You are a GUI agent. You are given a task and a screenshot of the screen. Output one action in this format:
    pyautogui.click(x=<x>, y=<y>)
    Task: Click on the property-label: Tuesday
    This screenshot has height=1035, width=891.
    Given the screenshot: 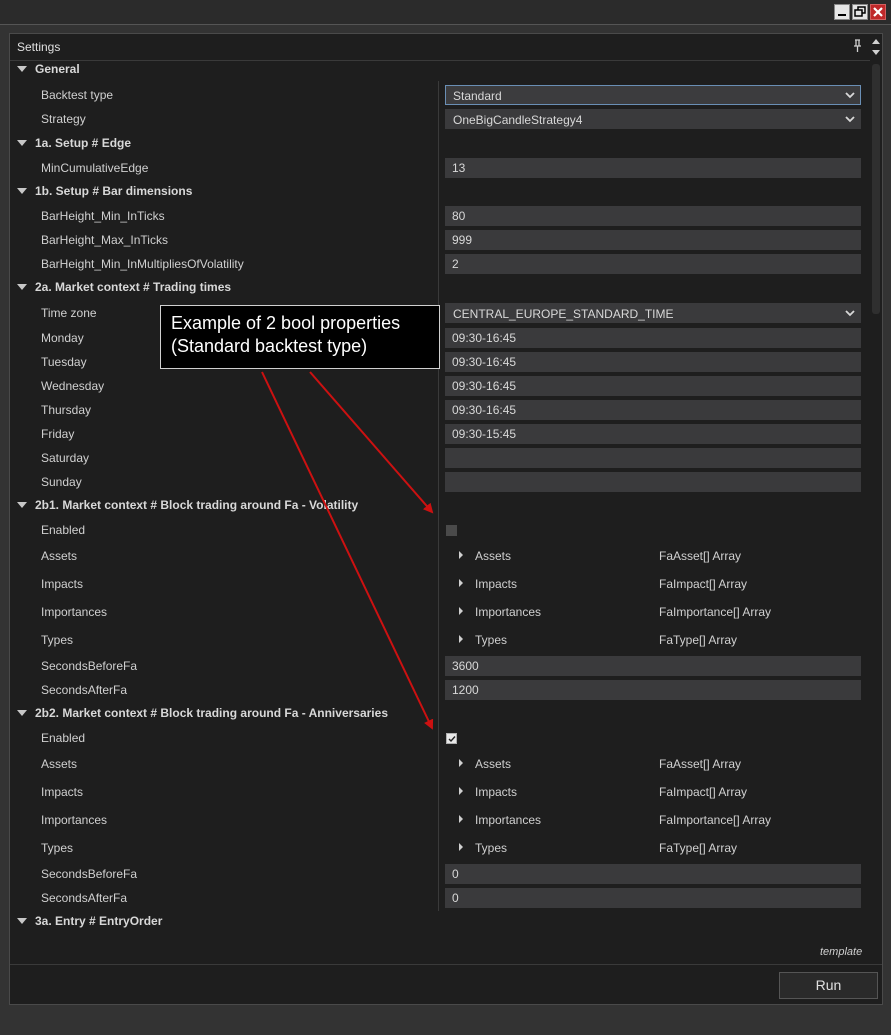 What is the action you would take?
    pyautogui.click(x=64, y=362)
    